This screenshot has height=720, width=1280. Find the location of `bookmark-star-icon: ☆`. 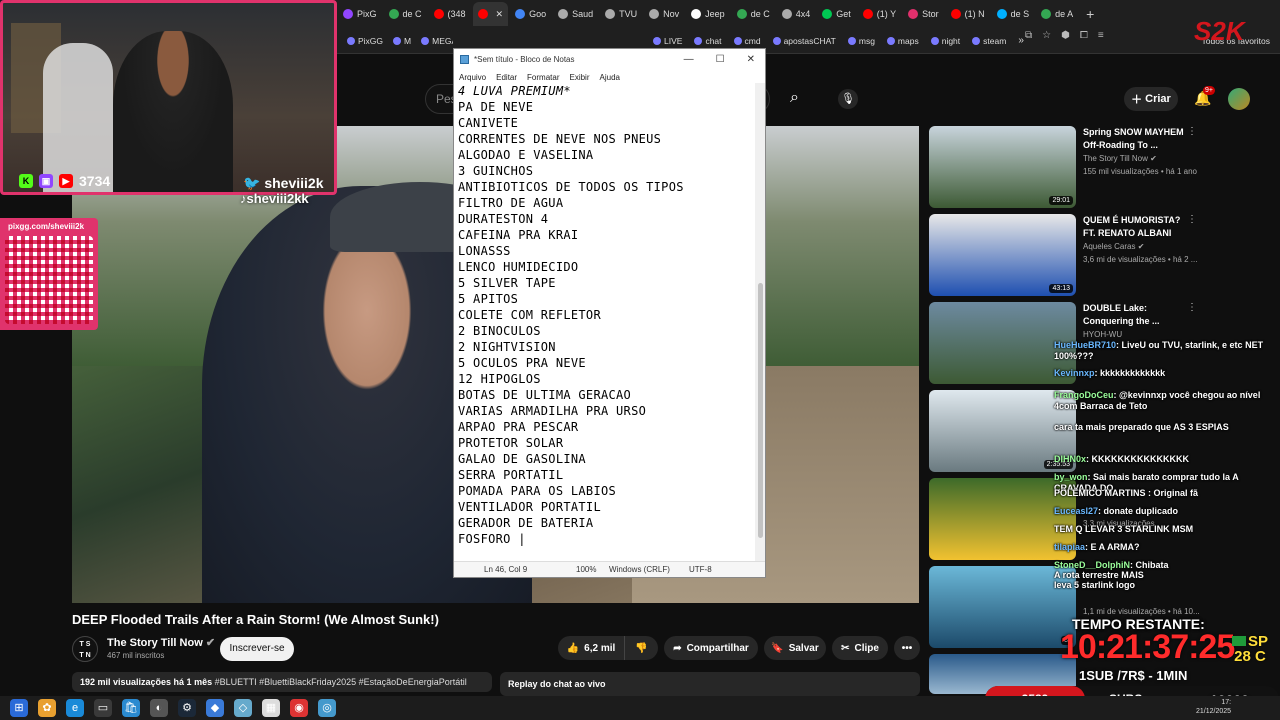

bookmark-star-icon: ☆ is located at coordinates (1046, 35).